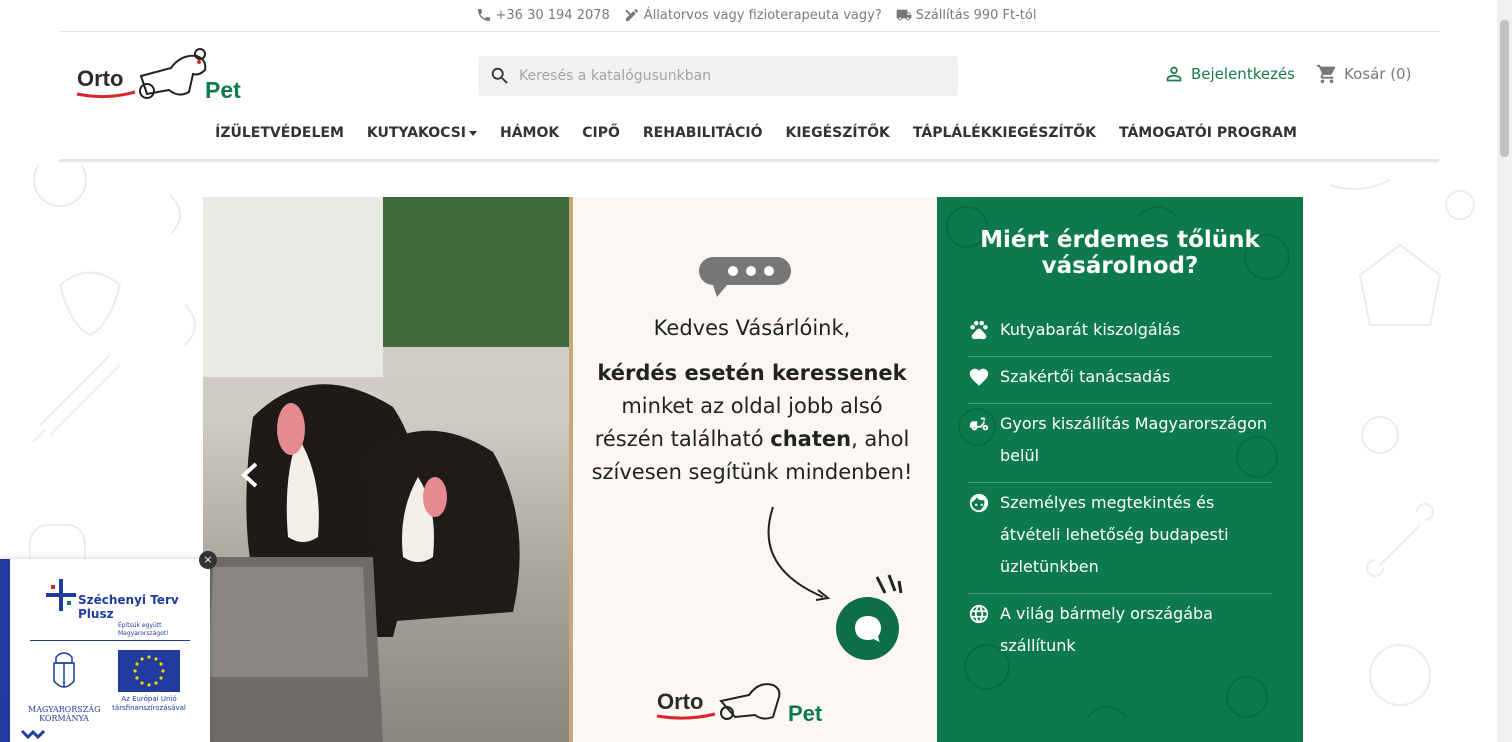 The height and width of the screenshot is (742, 1512). I want to click on nav-item-label: KUTYAKOCSI, so click(416, 133).